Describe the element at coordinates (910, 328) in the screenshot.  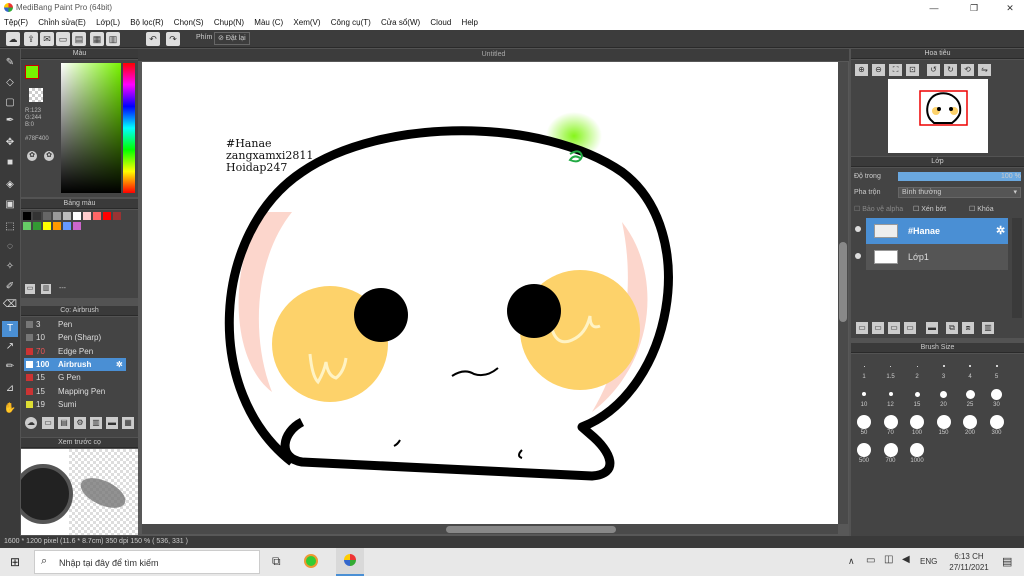
I see `add-layer-menu-icon: ▭` at that location.